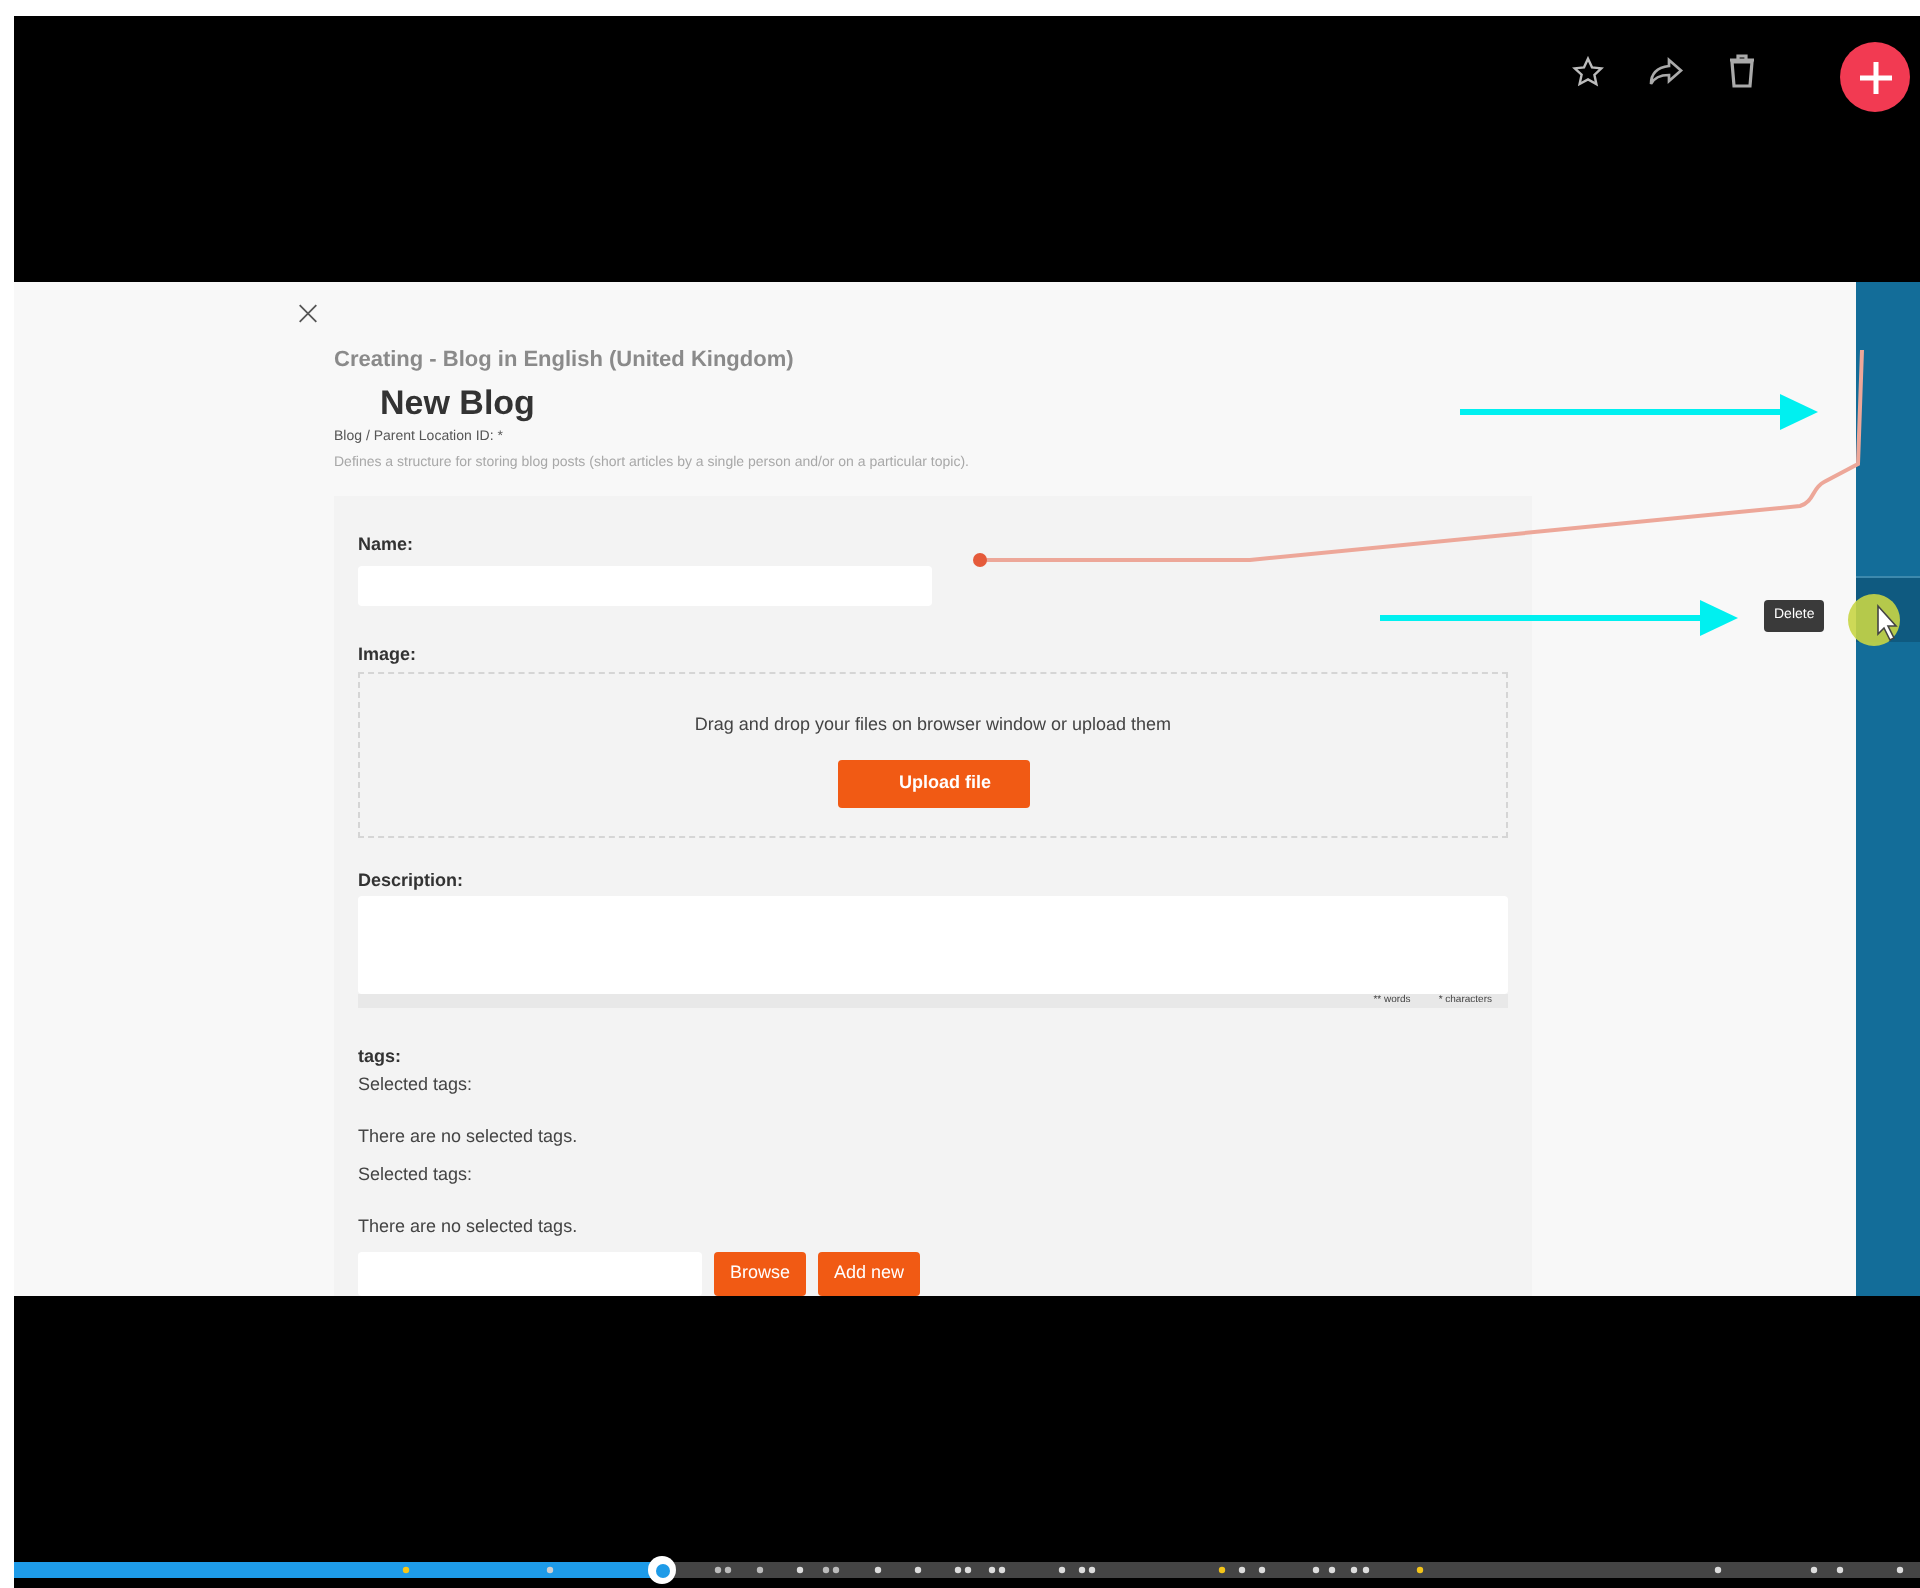  I want to click on add-button, so click(1875, 77).